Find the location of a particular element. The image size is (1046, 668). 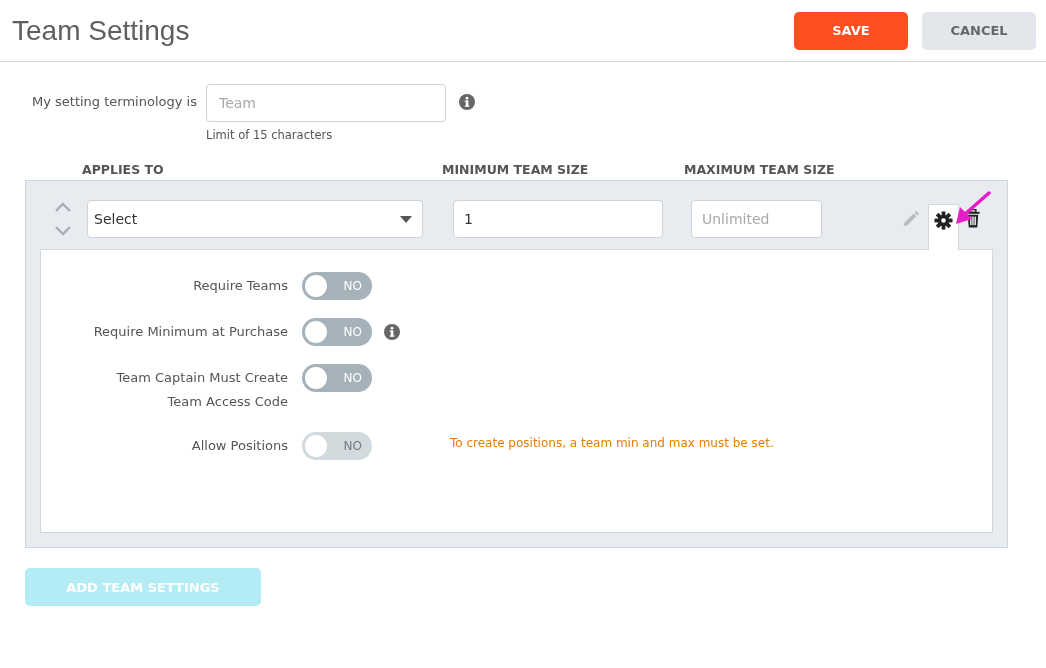

option-label: Team Captain Must Create Team Access Code is located at coordinates (201, 390).